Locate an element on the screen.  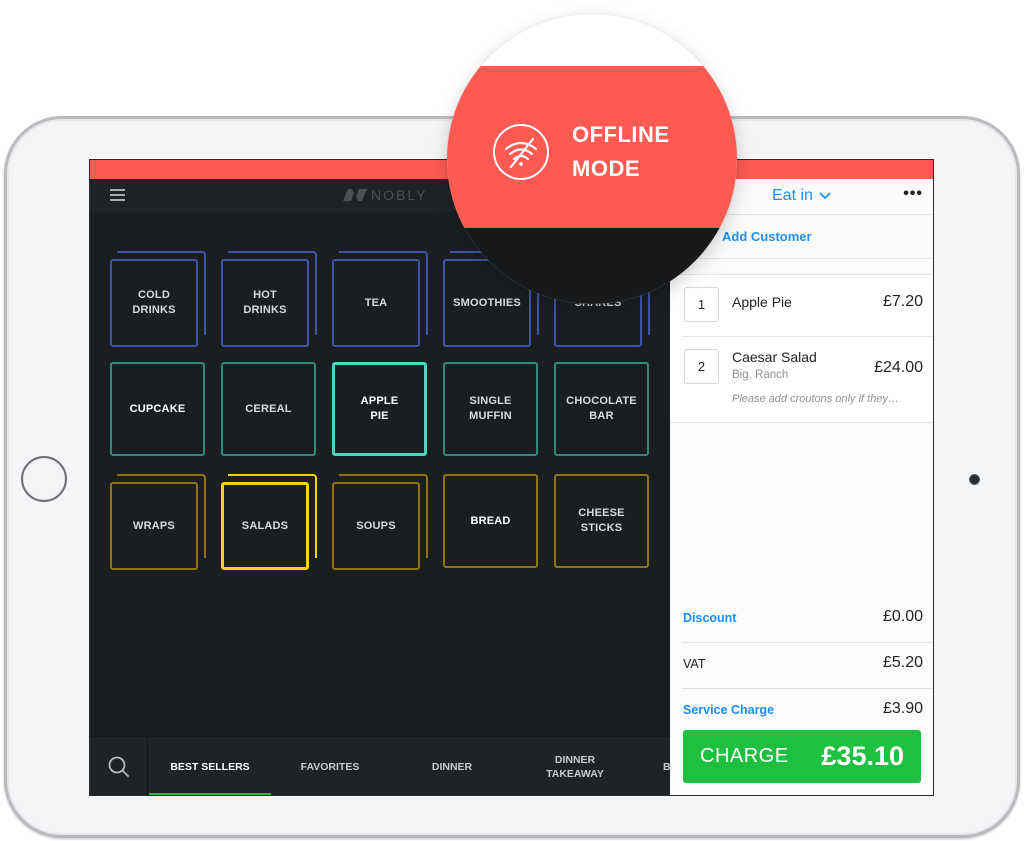
offline-mode-callout: OFFLINE MODE is located at coordinates (592, 159).